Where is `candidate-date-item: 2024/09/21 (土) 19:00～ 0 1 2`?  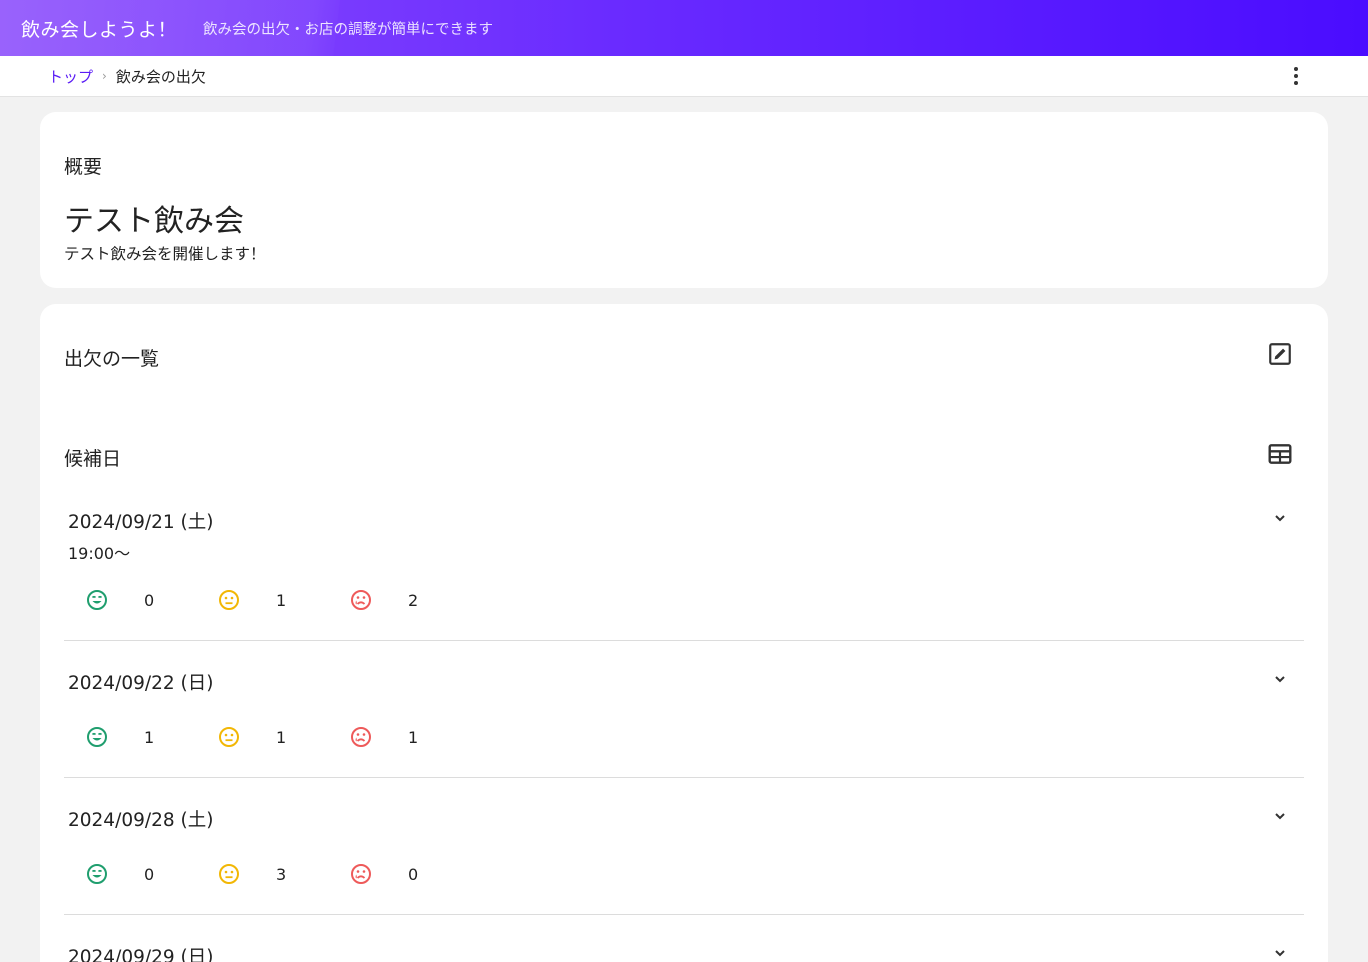 candidate-date-item: 2024/09/21 (土) 19:00～ 0 1 2 is located at coordinates (684, 570).